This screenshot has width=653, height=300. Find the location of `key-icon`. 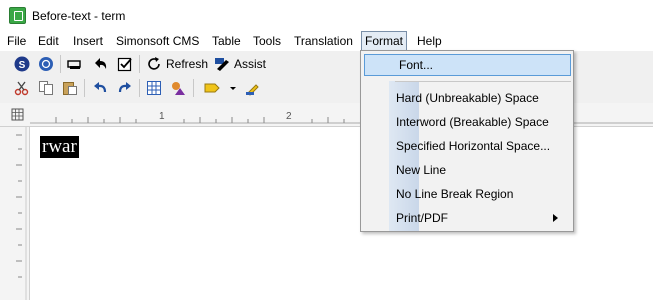

key-icon is located at coordinates (75, 64).